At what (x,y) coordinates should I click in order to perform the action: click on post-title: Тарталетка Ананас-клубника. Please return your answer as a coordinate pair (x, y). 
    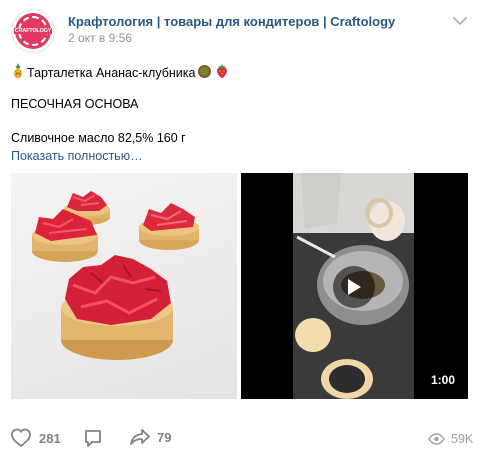
    Looking at the image, I should click on (111, 72).